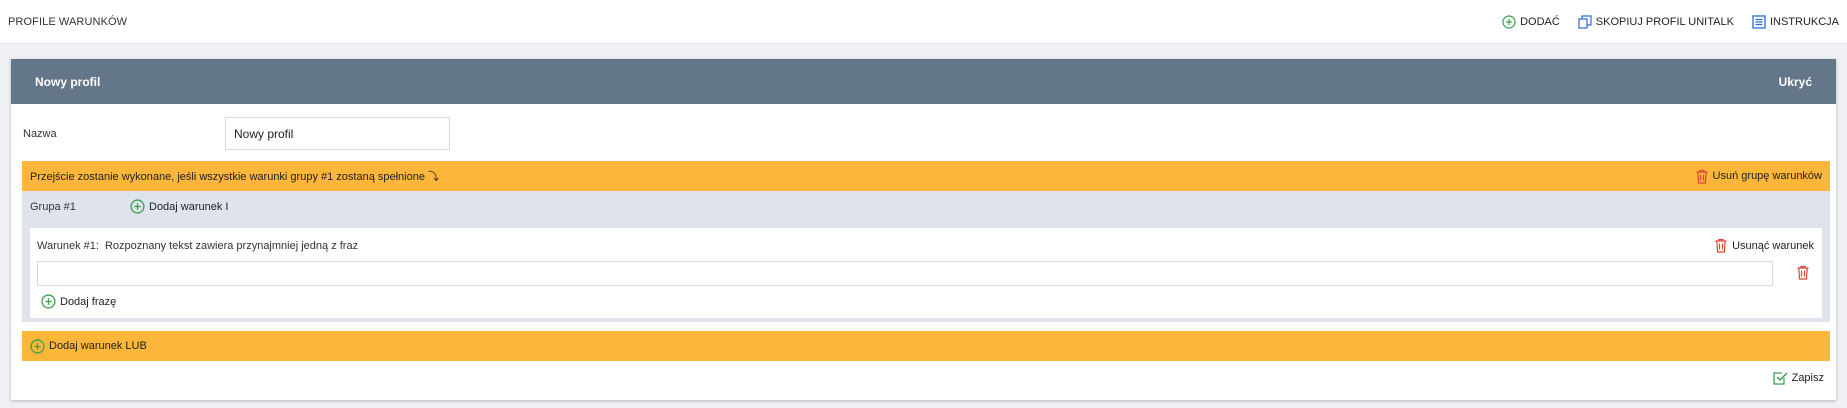 This screenshot has width=1847, height=408. I want to click on delete-phrase-button, so click(1803, 272).